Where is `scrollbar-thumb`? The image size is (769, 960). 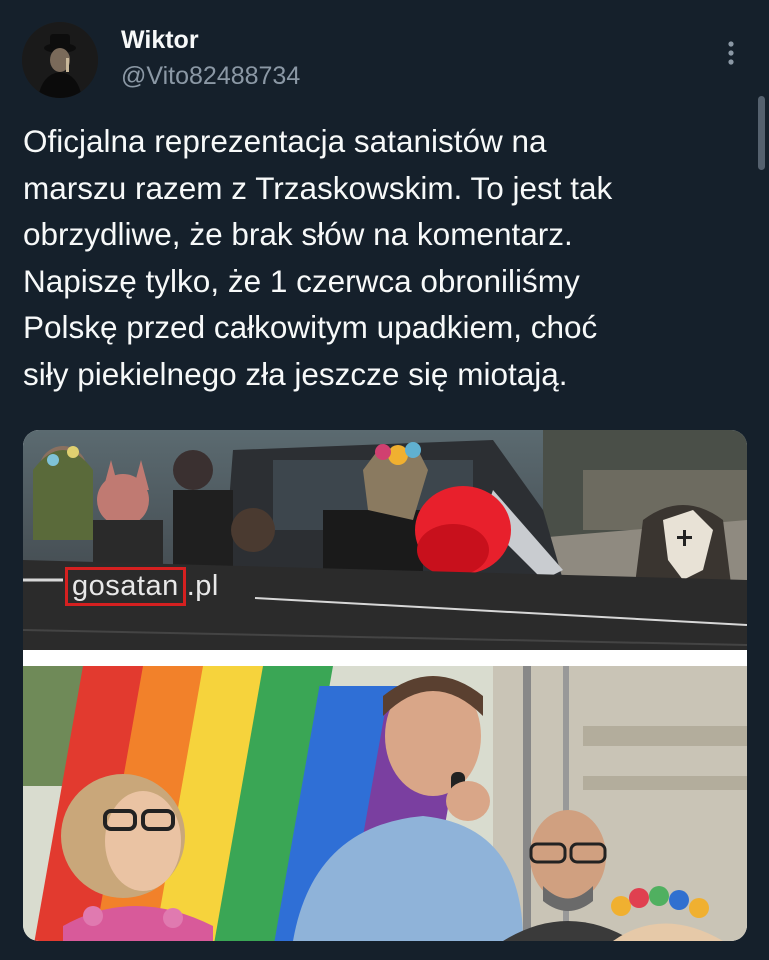 scrollbar-thumb is located at coordinates (761, 133).